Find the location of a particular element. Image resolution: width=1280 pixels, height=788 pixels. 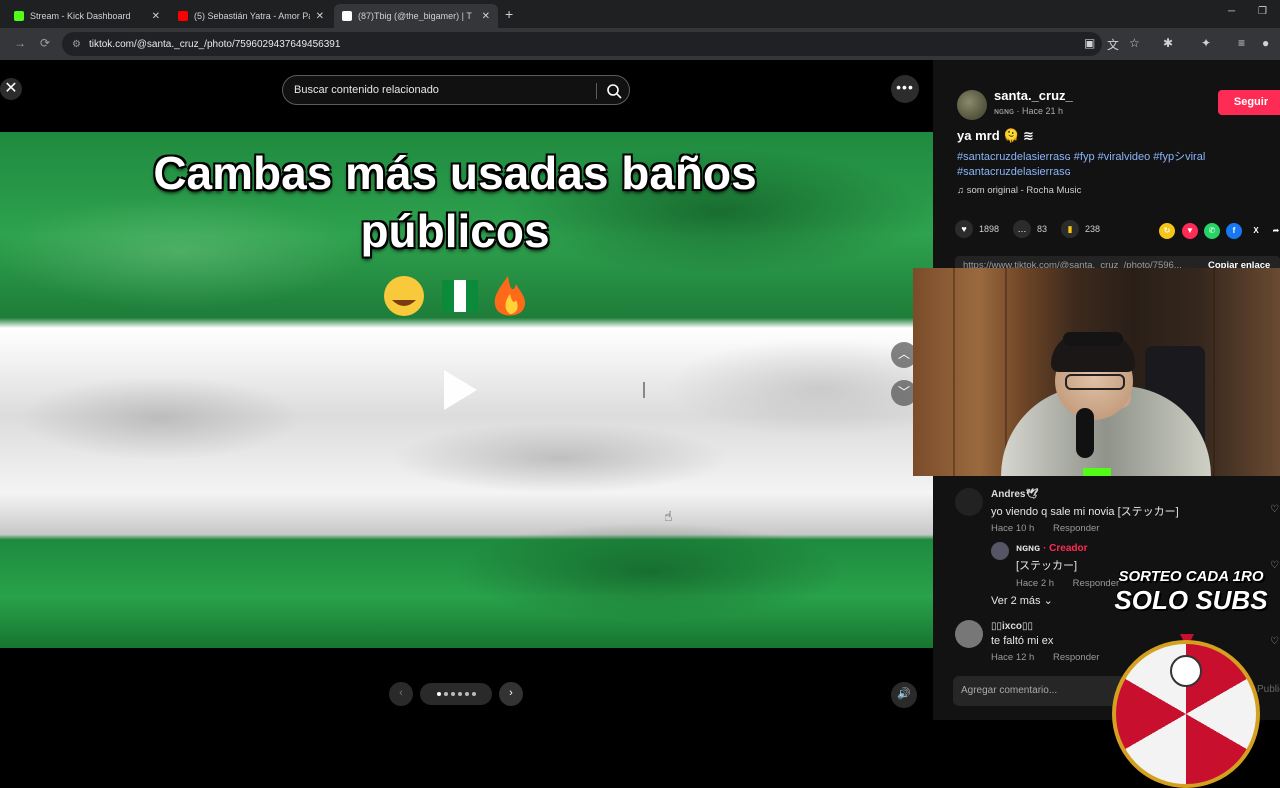

like-count: 1898 is located at coordinates (989, 229).